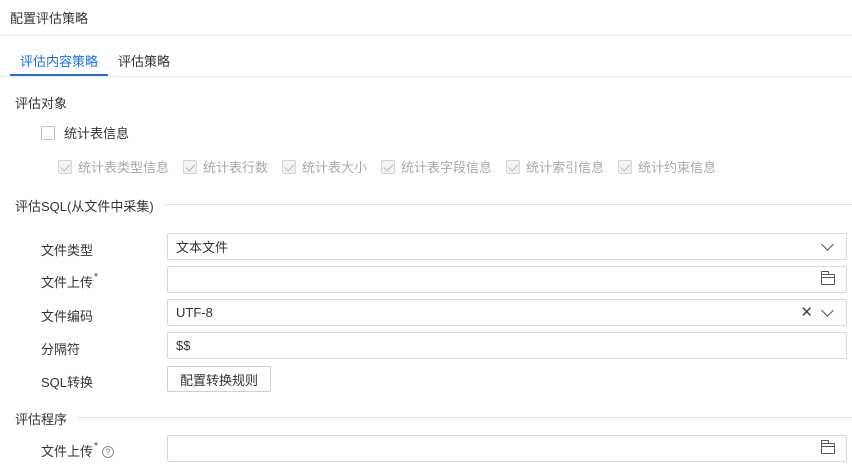 Image resolution: width=852 pixels, height=464 pixels. Describe the element at coordinates (48, 132) in the screenshot. I see `stats-main-checkbox` at that location.